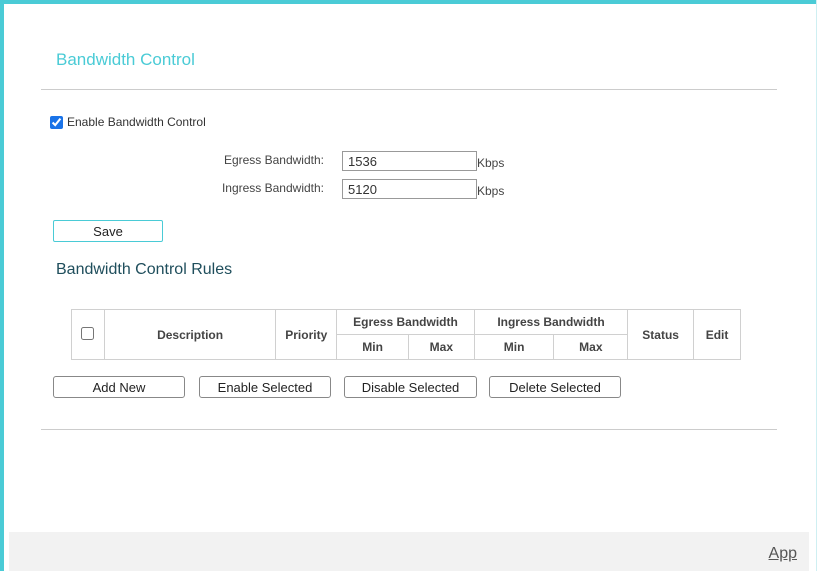 The width and height of the screenshot is (817, 571). What do you see at coordinates (190, 334) in the screenshot?
I see `column-header-description: Description` at bounding box center [190, 334].